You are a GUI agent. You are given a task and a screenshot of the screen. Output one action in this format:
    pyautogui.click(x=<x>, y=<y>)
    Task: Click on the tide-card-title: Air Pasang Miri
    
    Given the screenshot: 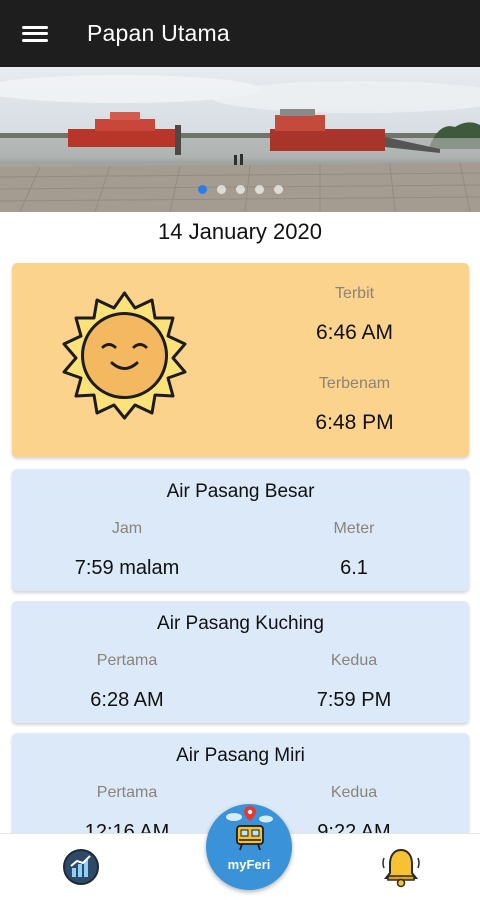 What is the action you would take?
    pyautogui.click(x=240, y=755)
    